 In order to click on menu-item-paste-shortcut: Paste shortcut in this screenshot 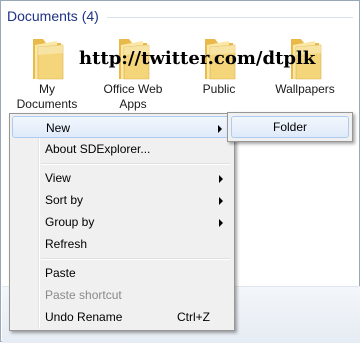, I will do `click(122, 295)`.